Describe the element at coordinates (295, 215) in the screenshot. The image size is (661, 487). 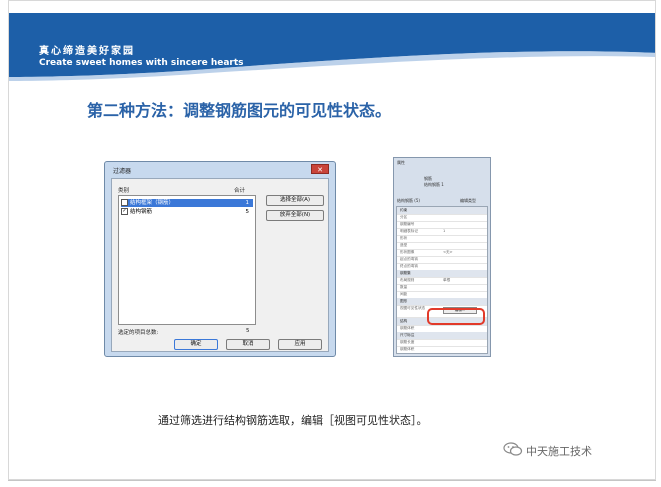
I see `deselect-all-button: 放弃全部(N)` at that location.